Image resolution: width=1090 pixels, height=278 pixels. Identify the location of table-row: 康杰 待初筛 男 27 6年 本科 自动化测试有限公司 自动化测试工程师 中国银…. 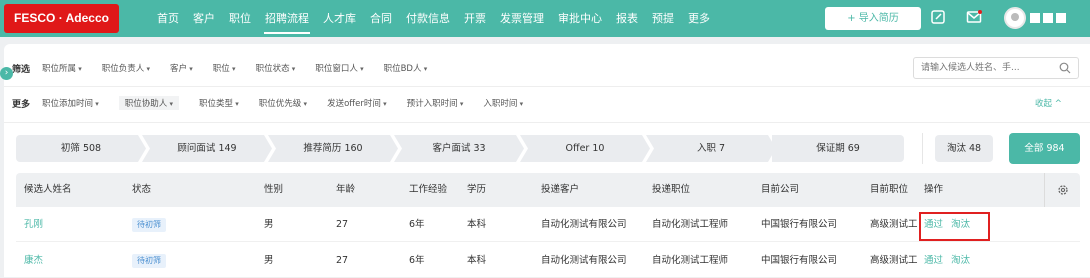
(548, 260).